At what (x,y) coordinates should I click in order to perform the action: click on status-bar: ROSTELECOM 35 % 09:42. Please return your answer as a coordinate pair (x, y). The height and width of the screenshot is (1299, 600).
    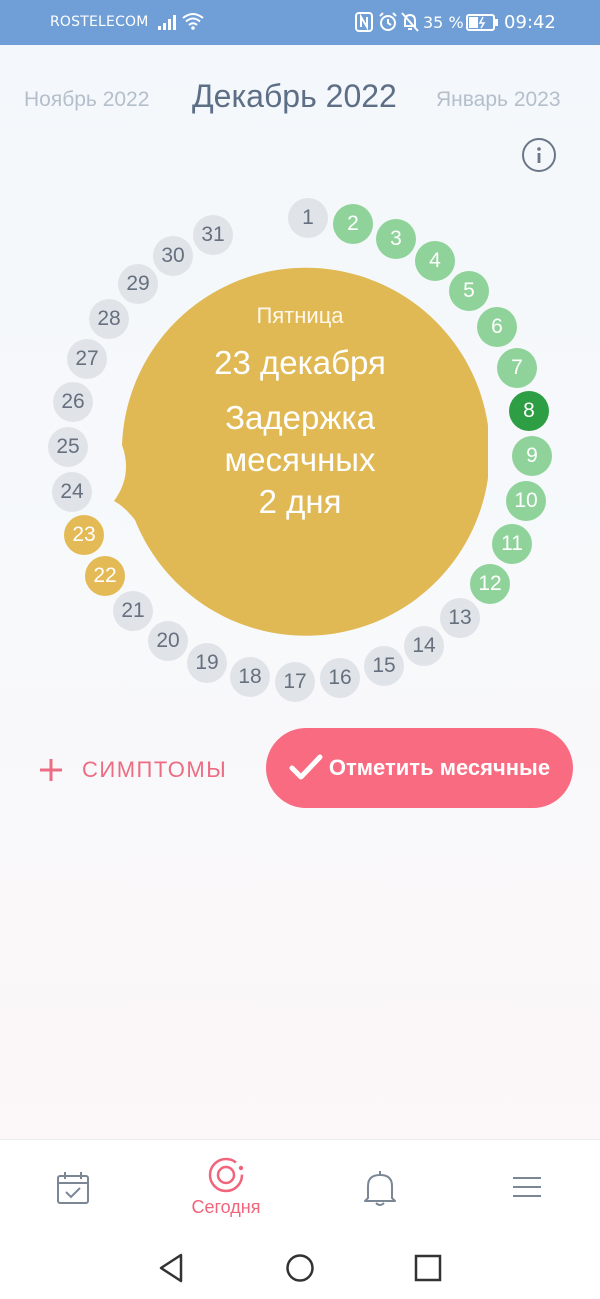
    Looking at the image, I should click on (300, 22).